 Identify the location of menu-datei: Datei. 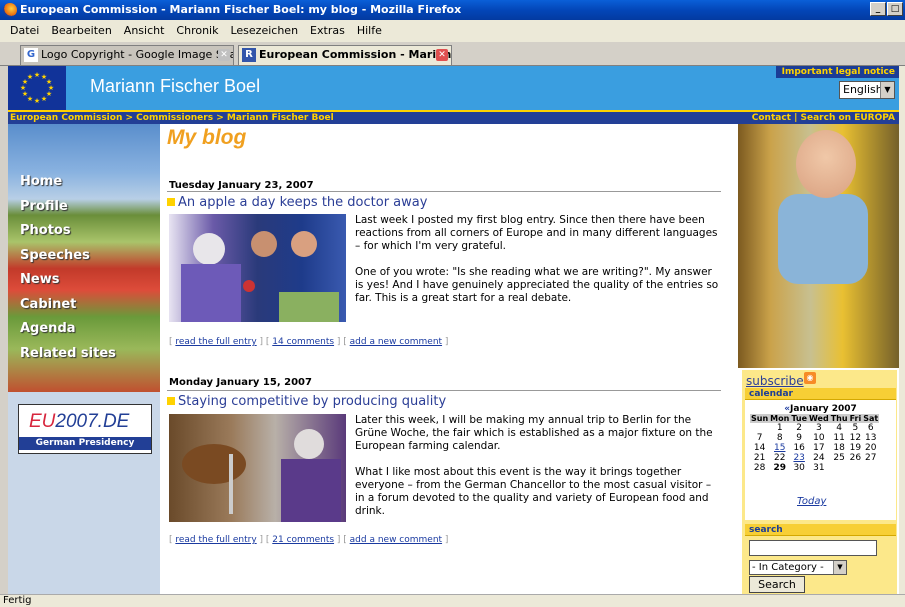
(24, 31).